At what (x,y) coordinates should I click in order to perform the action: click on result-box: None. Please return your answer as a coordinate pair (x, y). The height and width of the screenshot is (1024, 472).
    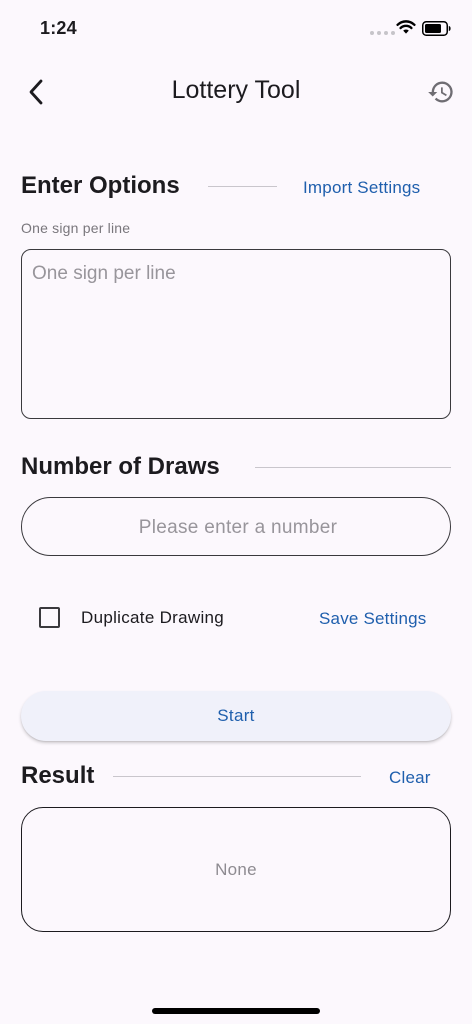
    Looking at the image, I should click on (236, 869).